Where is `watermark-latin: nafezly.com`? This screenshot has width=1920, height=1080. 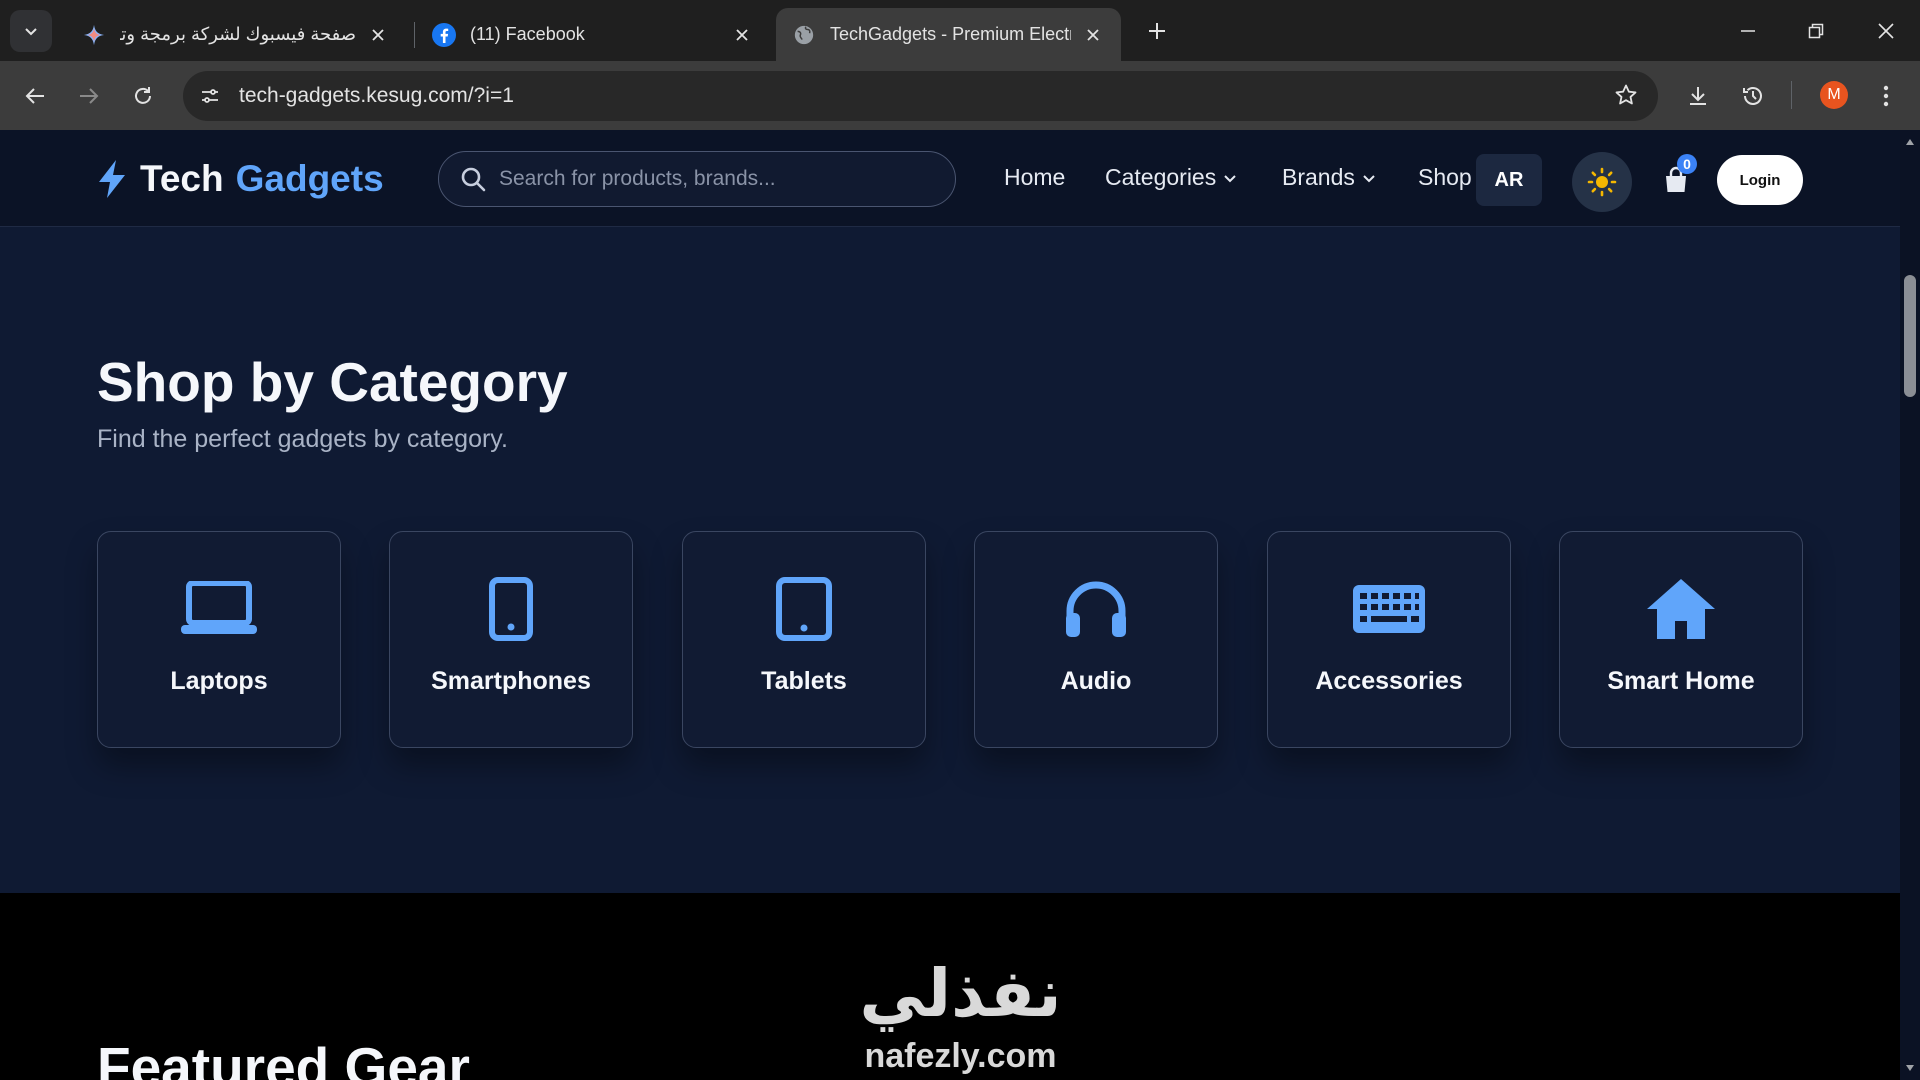 watermark-latin: nafezly.com is located at coordinates (960, 1056).